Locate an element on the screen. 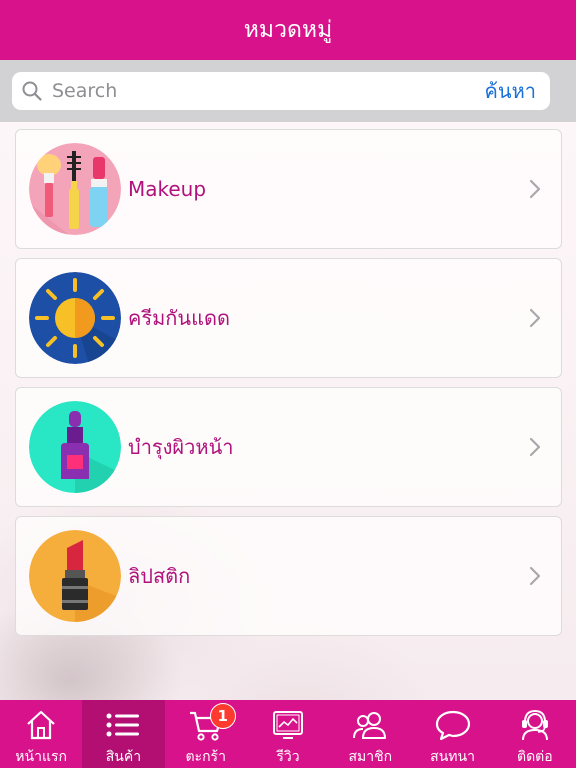 This screenshot has height=768, width=576. tab-reviews: รีวิว is located at coordinates (288, 734).